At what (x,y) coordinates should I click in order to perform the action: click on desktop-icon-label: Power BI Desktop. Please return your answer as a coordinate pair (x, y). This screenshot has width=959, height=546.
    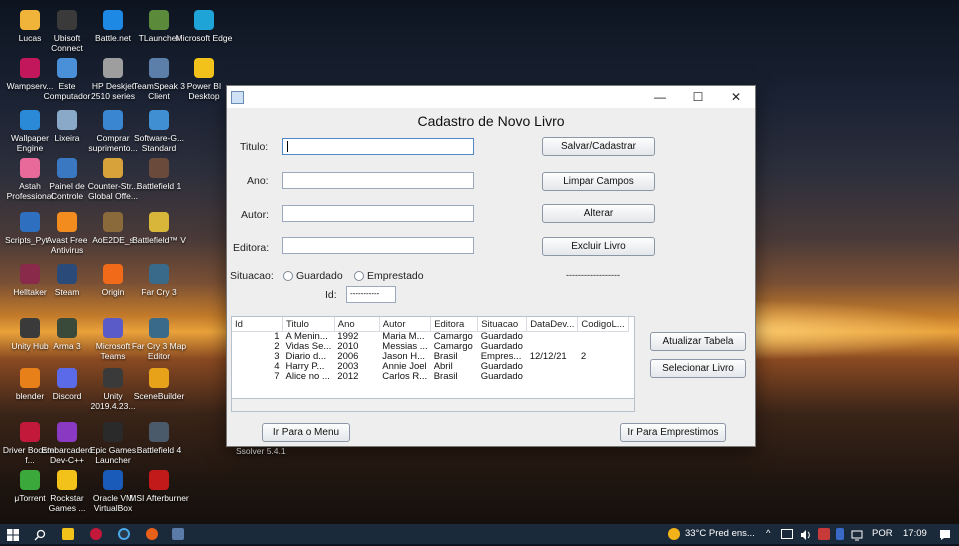
    Looking at the image, I should click on (204, 91).